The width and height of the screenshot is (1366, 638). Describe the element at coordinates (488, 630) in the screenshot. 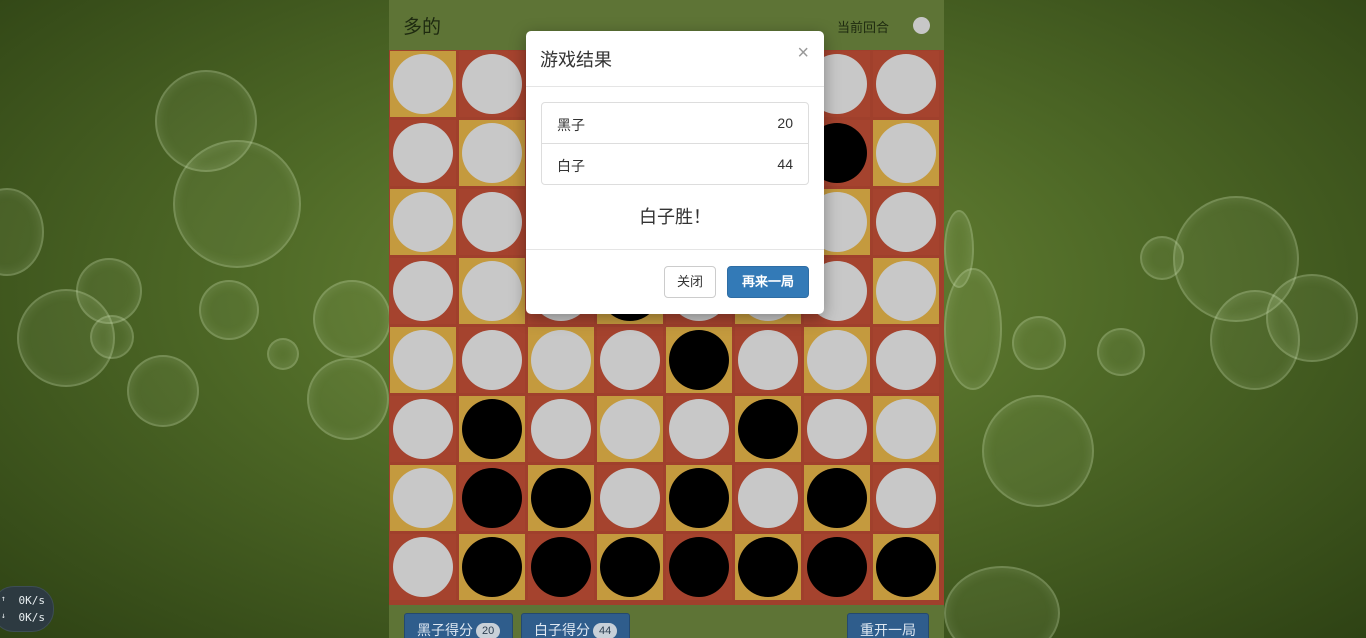

I see `black-score-badge: 20` at that location.